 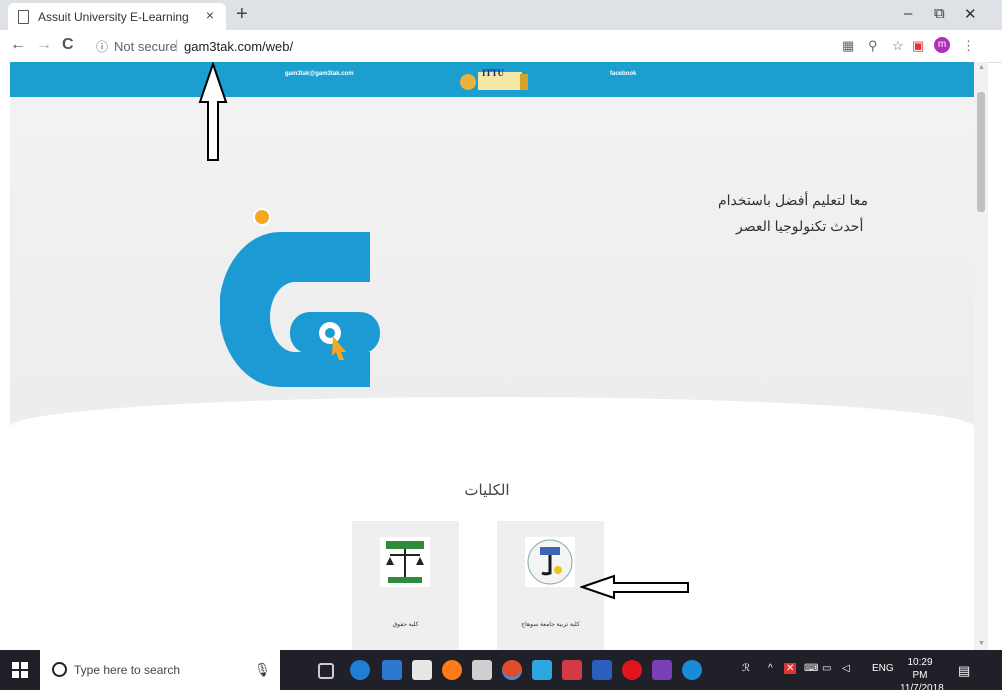 What do you see at coordinates (550, 625) in the screenshot?
I see `college-name: كلية تربية جامعة سوهاج` at bounding box center [550, 625].